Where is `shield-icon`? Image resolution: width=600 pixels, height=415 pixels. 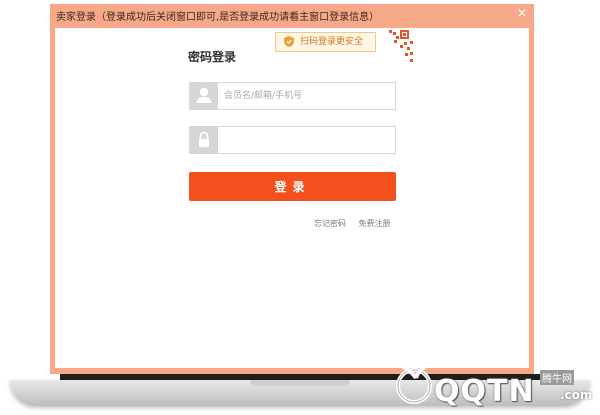
shield-icon is located at coordinates (289, 41).